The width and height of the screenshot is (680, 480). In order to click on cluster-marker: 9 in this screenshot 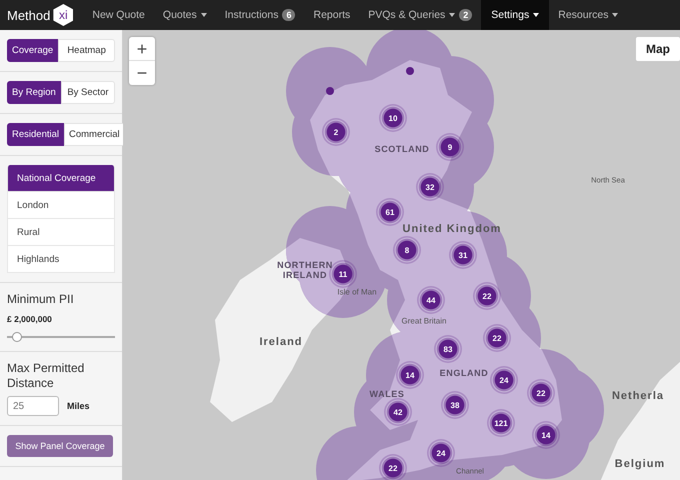, I will do `click(450, 147)`.